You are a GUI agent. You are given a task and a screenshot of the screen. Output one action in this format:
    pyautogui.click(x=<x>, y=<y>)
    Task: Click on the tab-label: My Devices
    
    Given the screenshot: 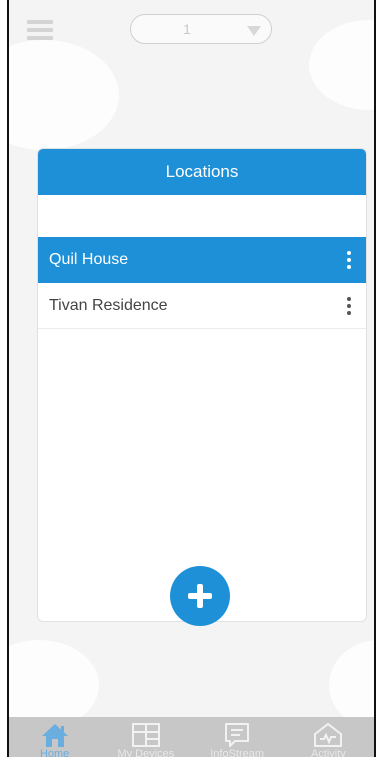 What is the action you would take?
    pyautogui.click(x=146, y=752)
    